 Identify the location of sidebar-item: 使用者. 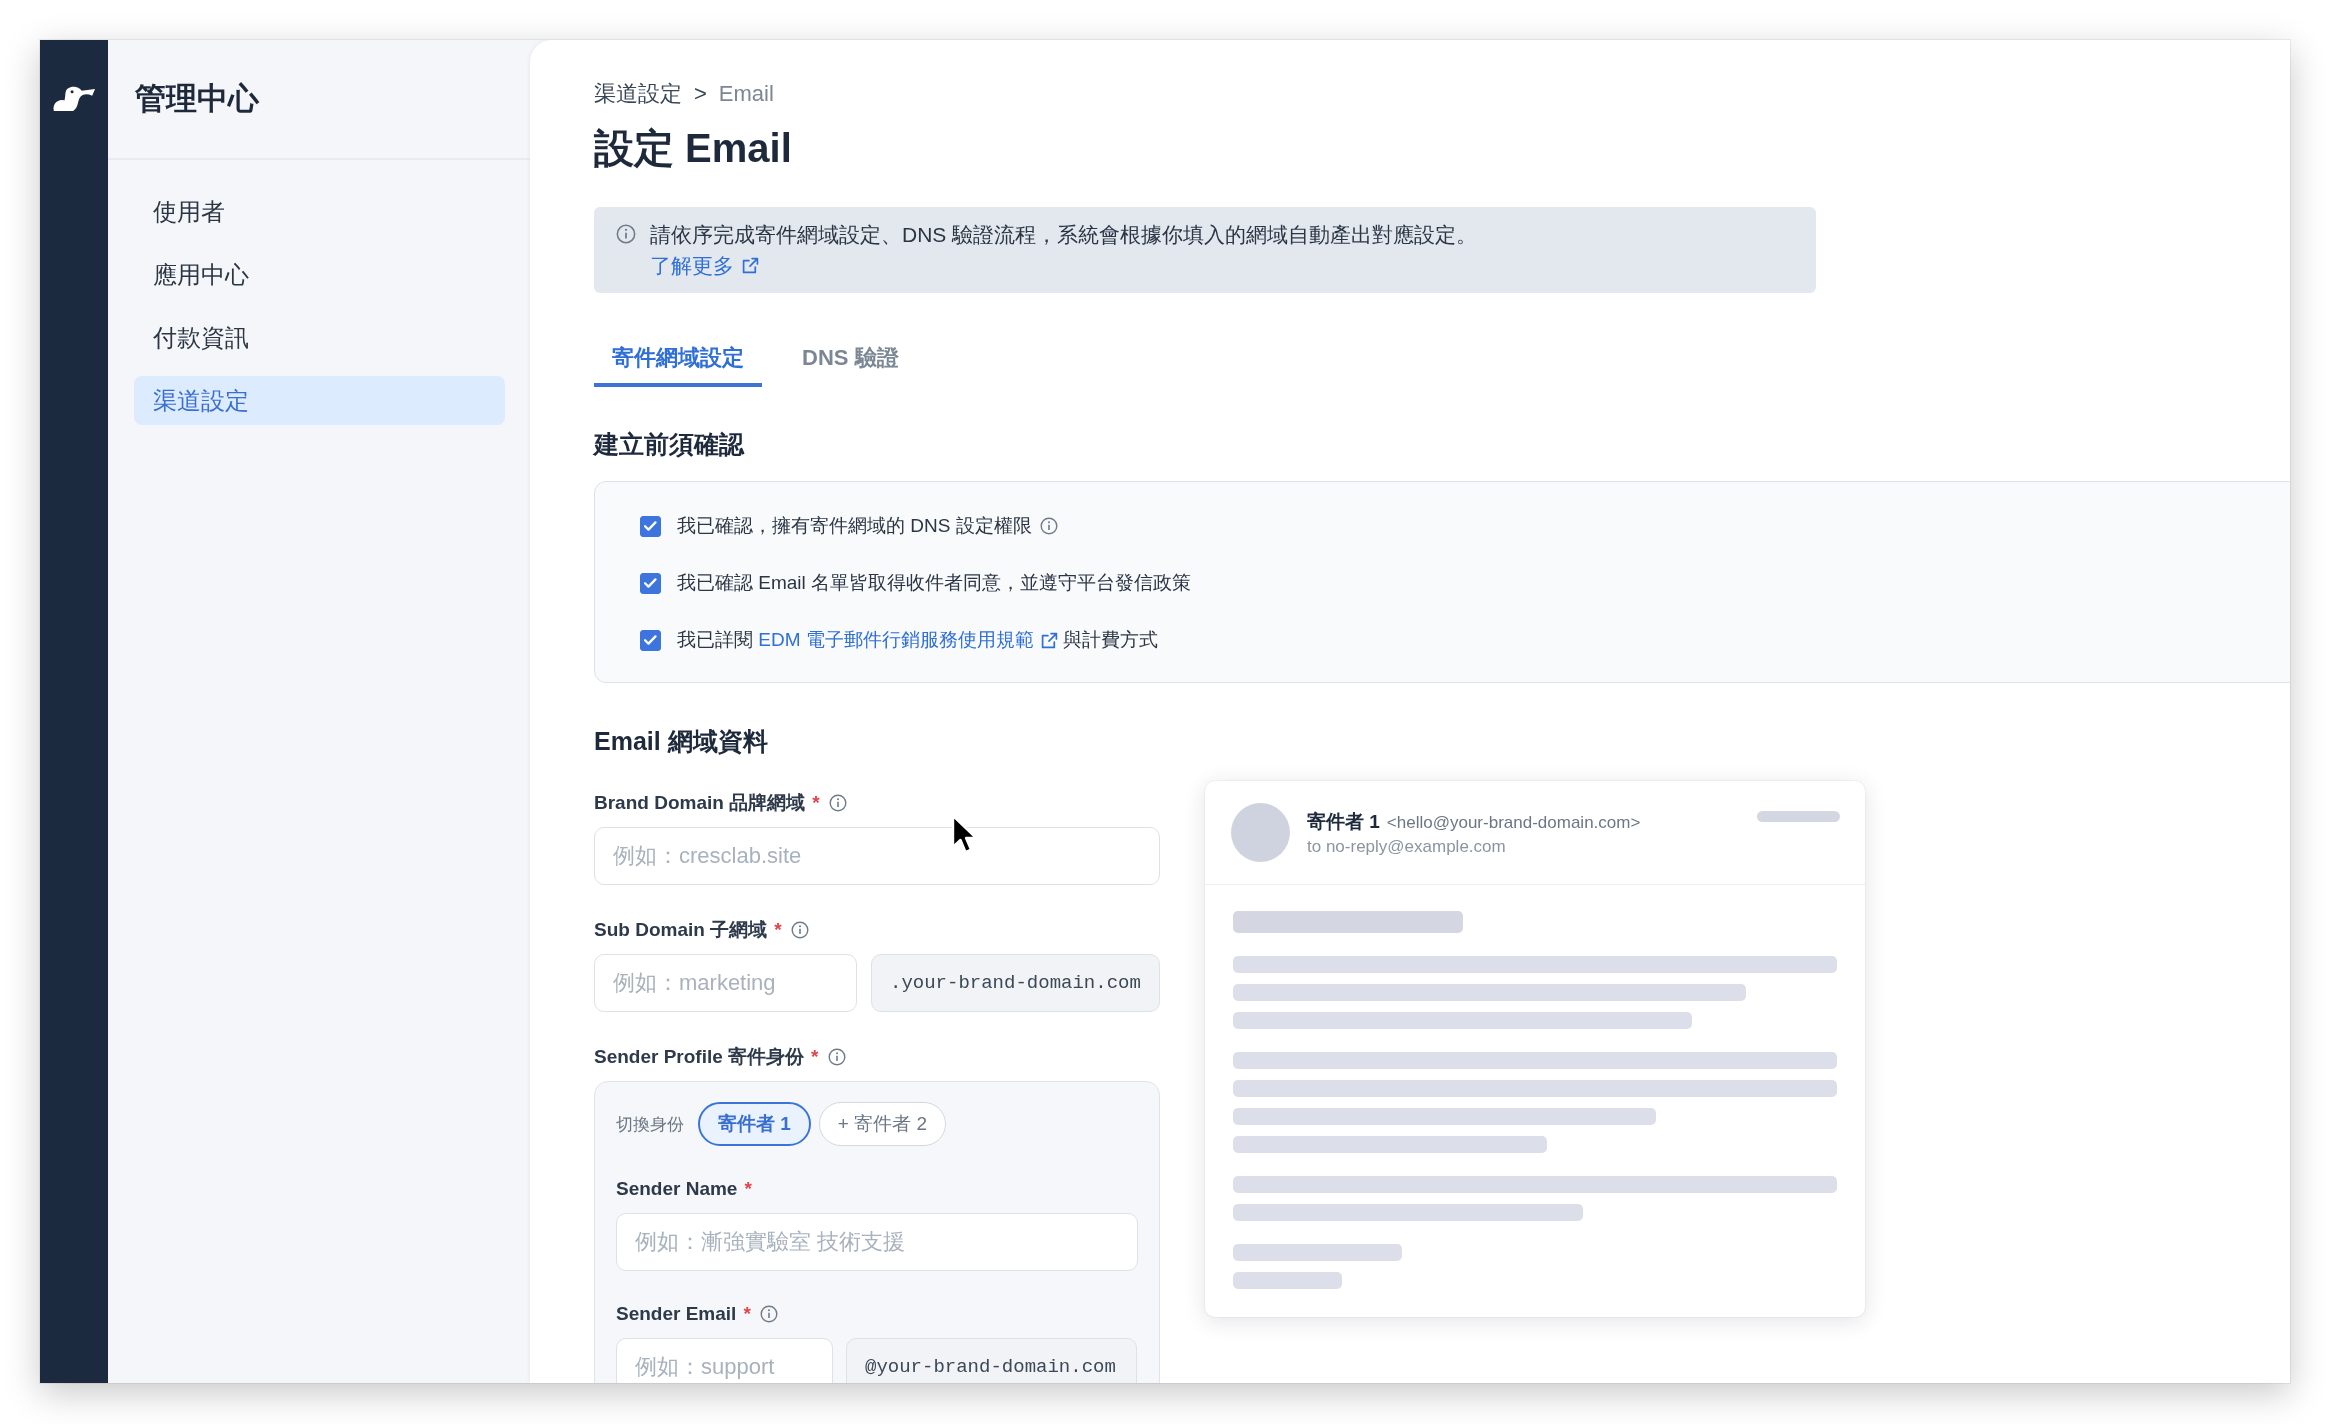
(319, 211).